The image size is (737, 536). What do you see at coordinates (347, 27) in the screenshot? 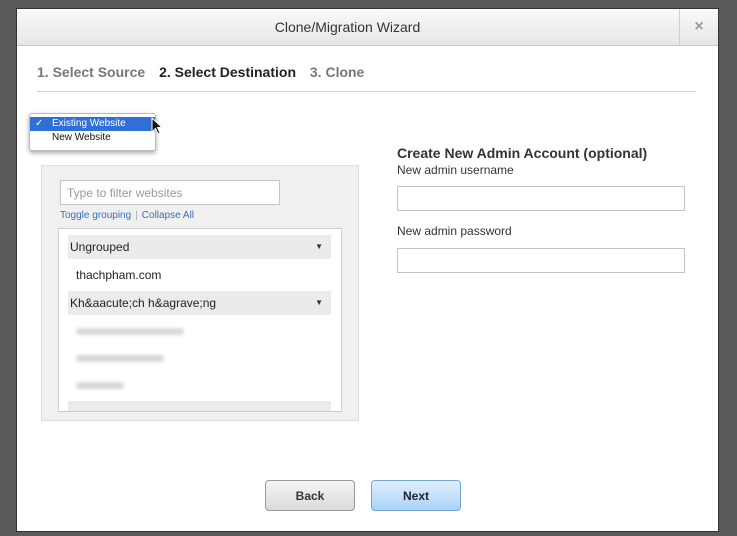
I see `dialog-title: Clone/Migration Wizard` at bounding box center [347, 27].